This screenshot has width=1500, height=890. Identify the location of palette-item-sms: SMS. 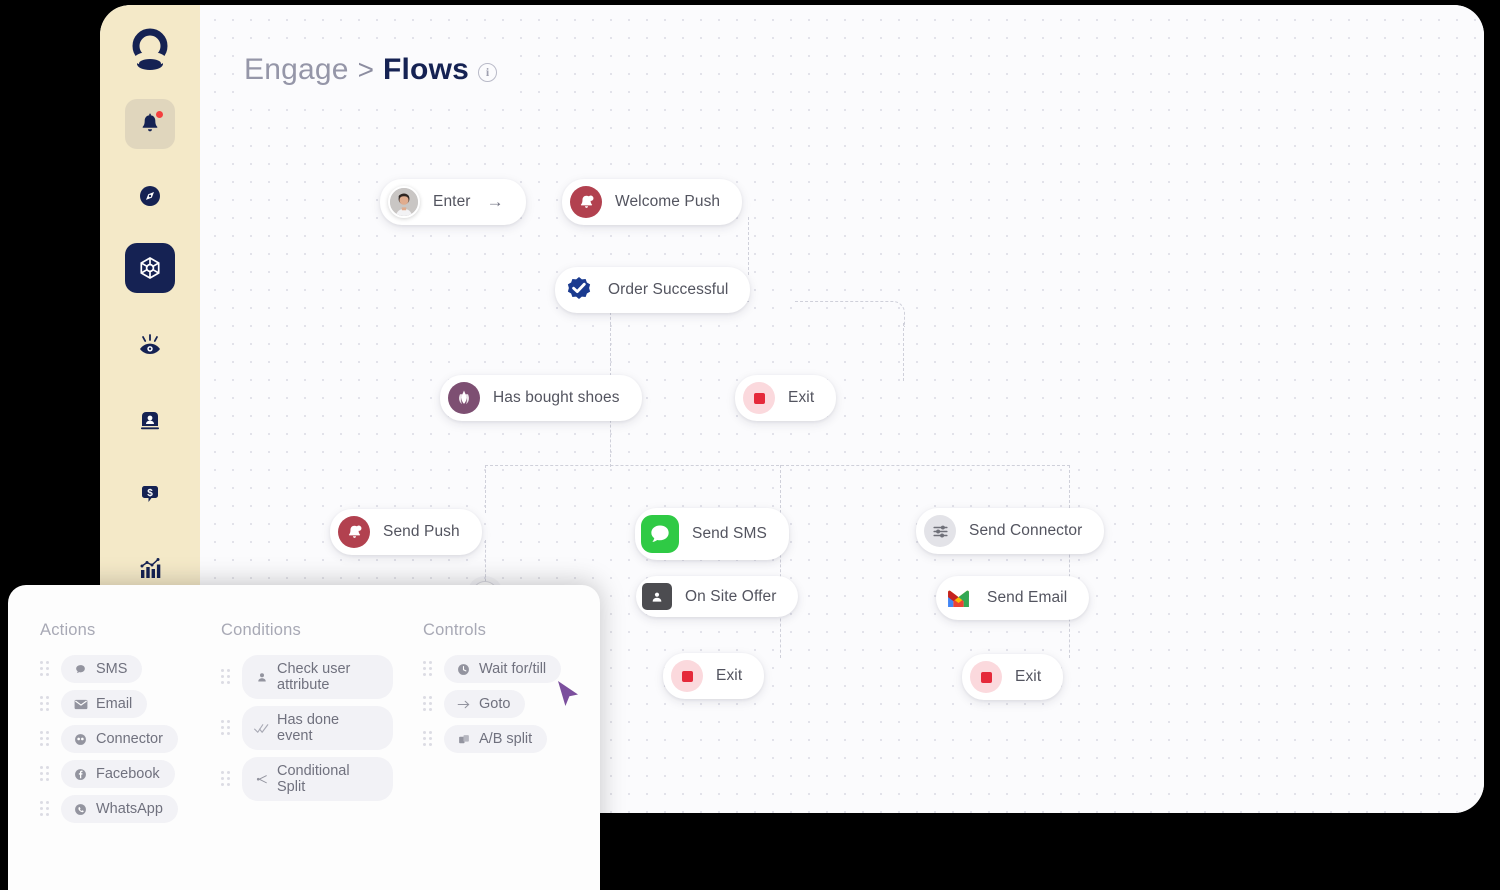
(115, 669).